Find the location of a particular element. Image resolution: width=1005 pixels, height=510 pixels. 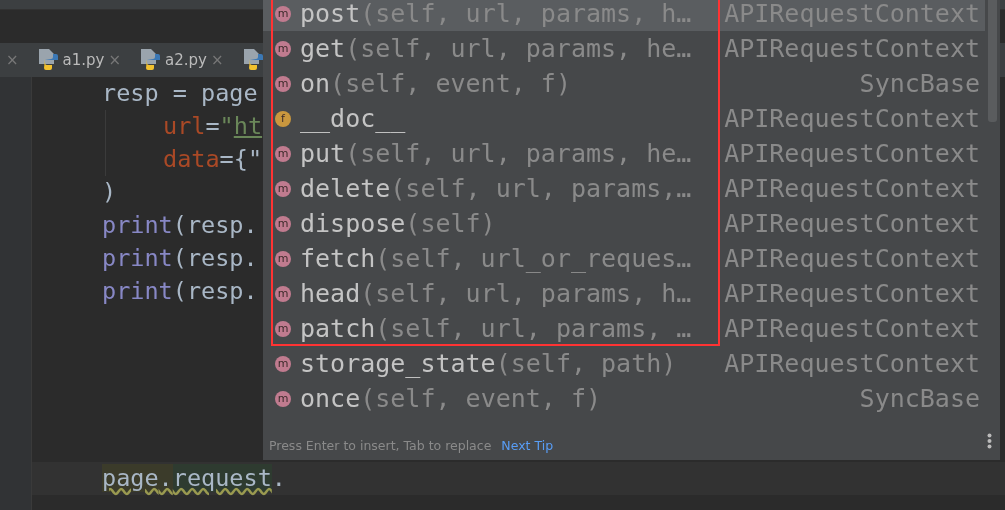

completion-item: m put(self, url, params, he… APIRequestContext is located at coordinates (624, 153).